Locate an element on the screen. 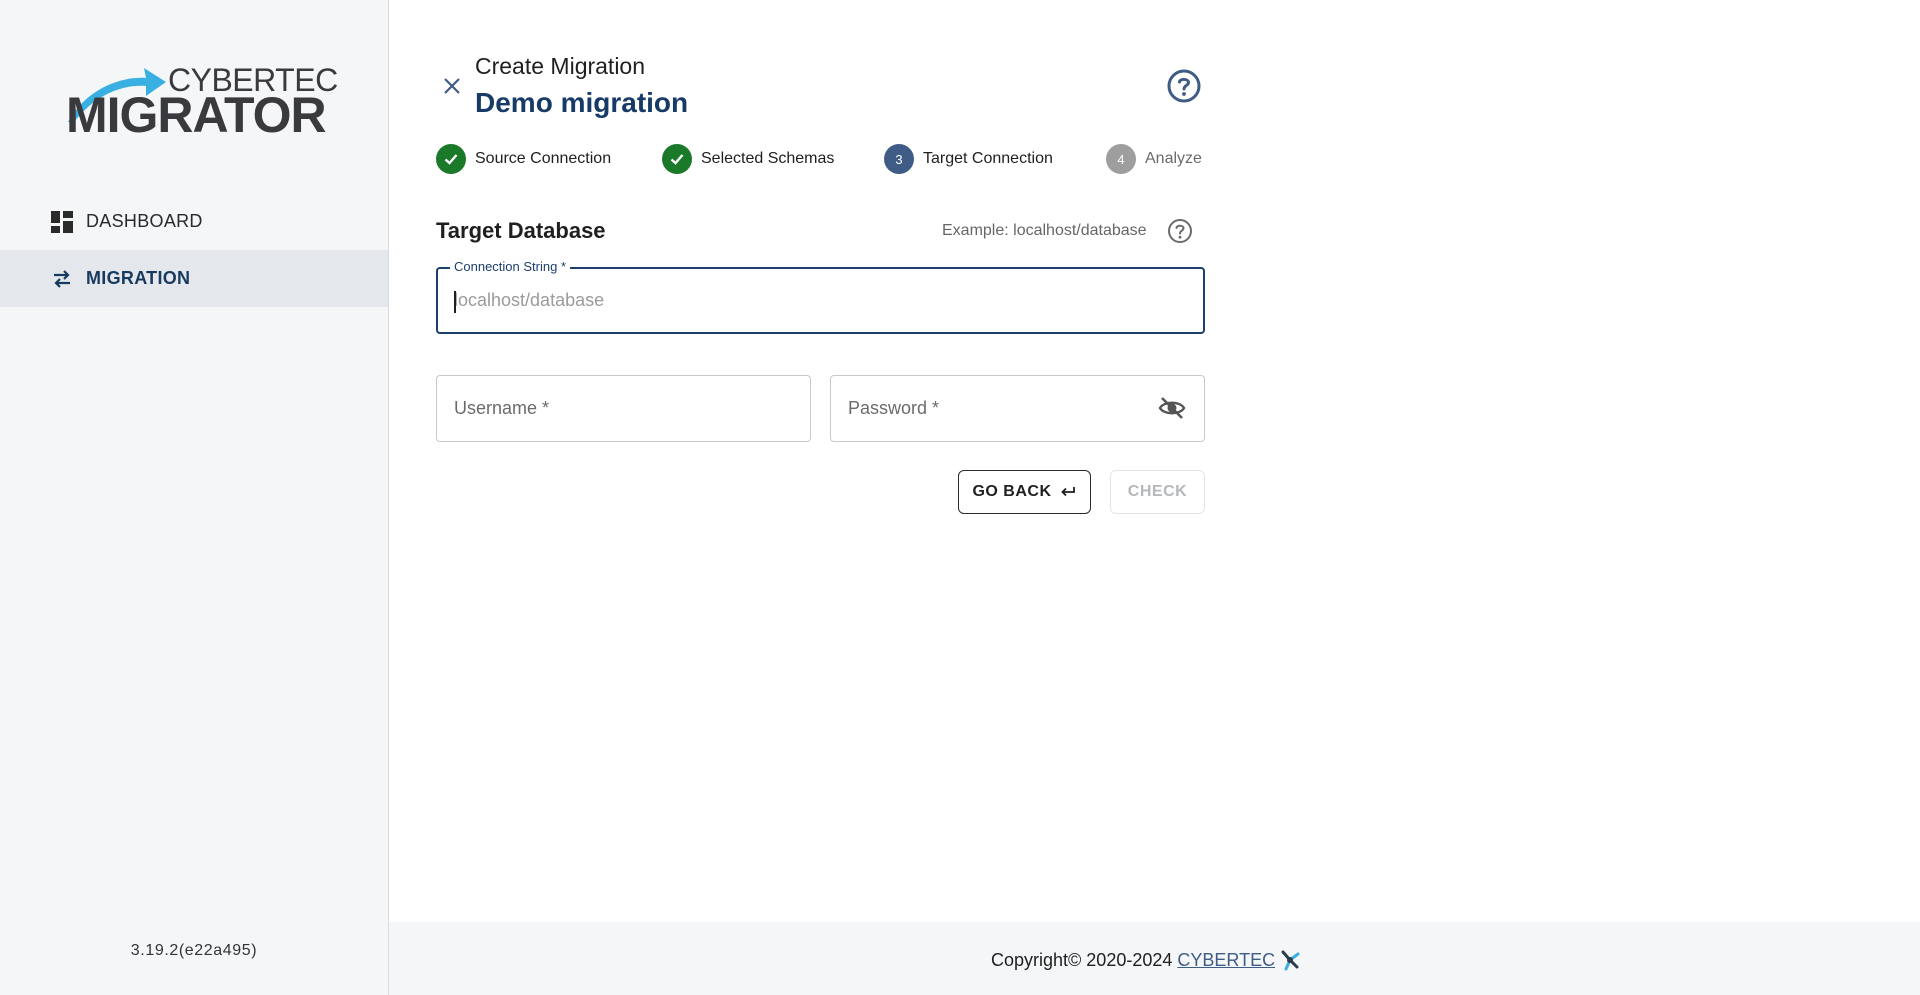  footer: Copyright© 2020-2024 CYBERTEC is located at coordinates (1154, 958).